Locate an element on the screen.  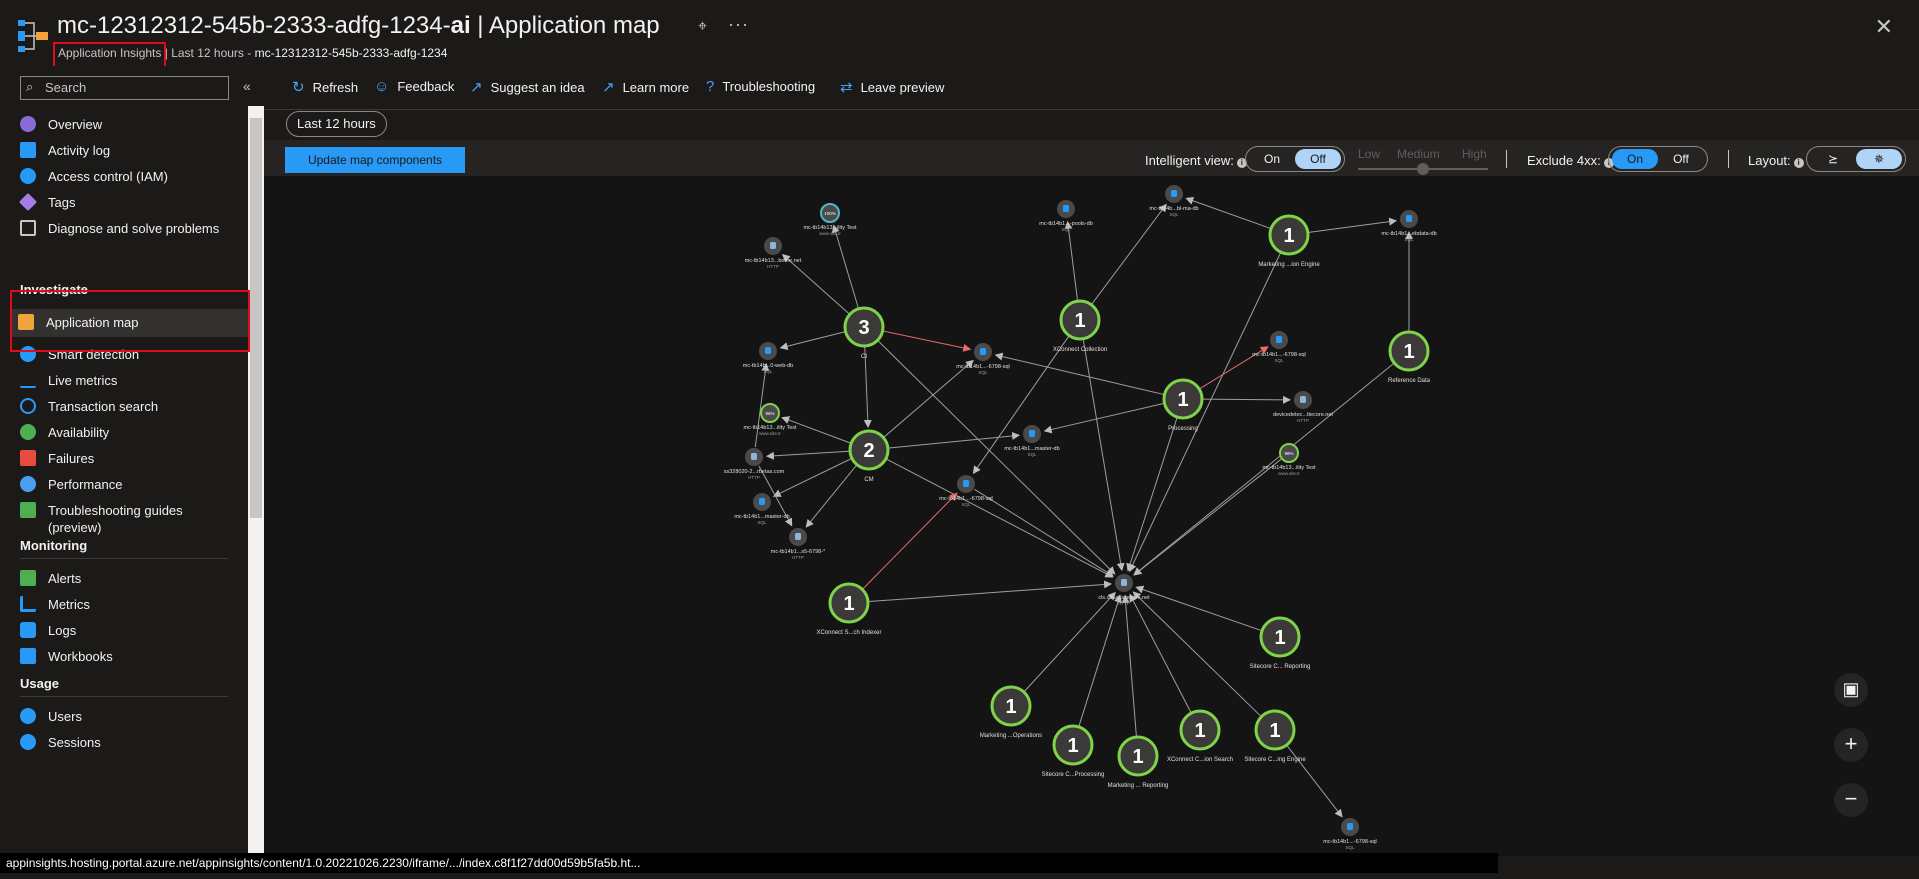
exclude-4xx-off: Off is located at coordinates (1681, 159).